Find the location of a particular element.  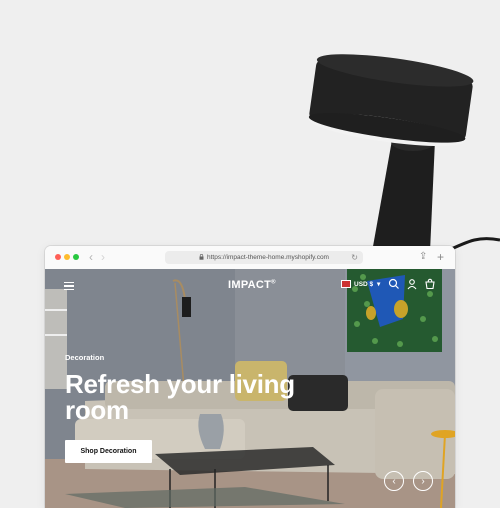

close-window-button is located at coordinates (58, 257).